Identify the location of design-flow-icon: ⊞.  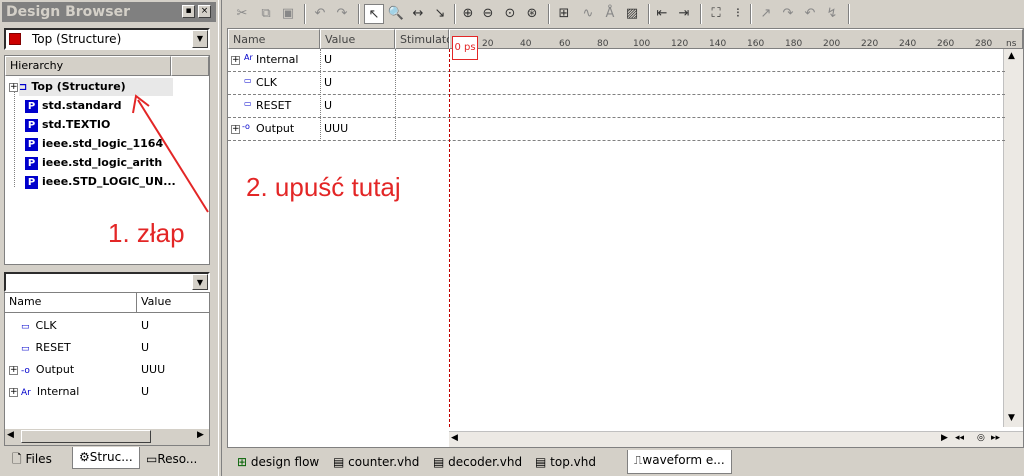
(242, 462).